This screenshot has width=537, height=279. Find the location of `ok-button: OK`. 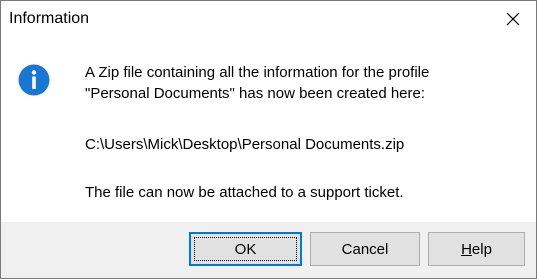

ok-button: OK is located at coordinates (245, 249).